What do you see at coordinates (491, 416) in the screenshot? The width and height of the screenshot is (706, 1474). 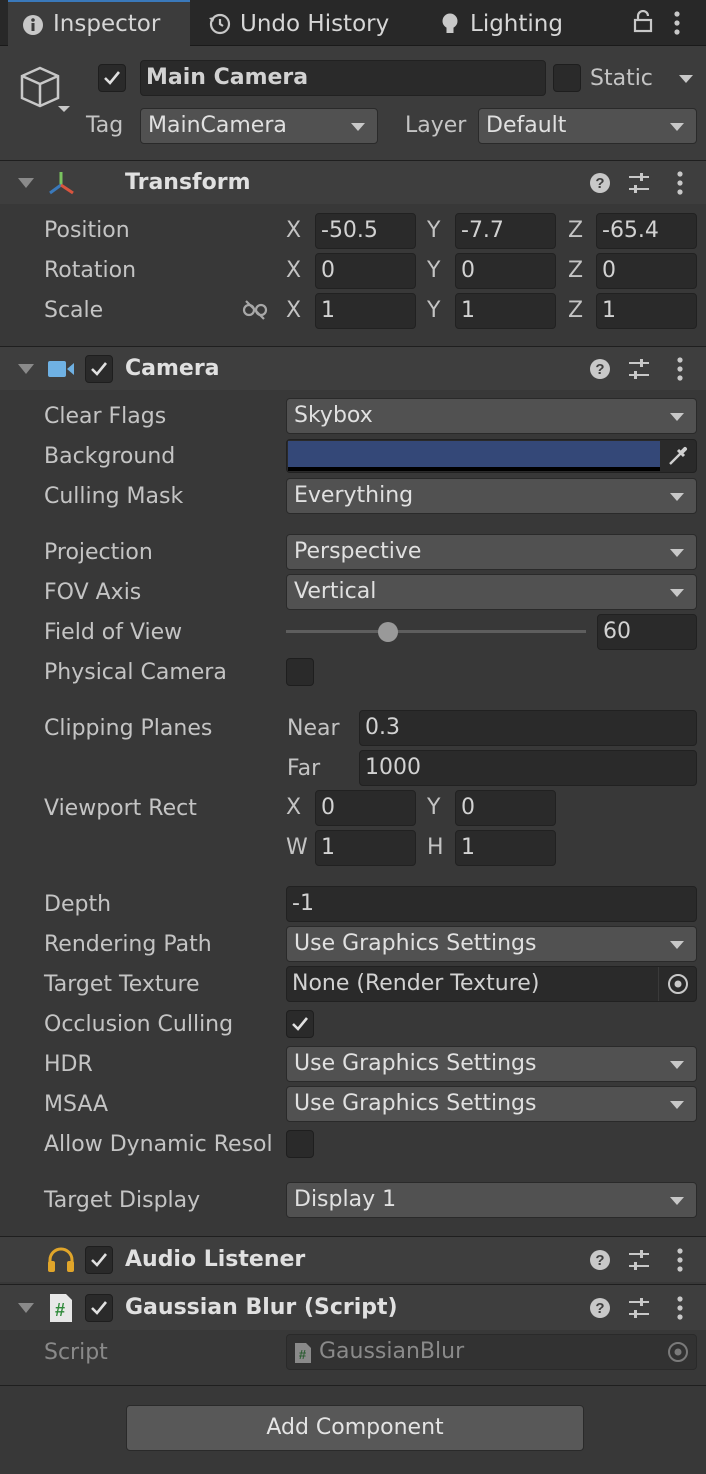 I see `clear-flags-dropdown: Skybox` at bounding box center [491, 416].